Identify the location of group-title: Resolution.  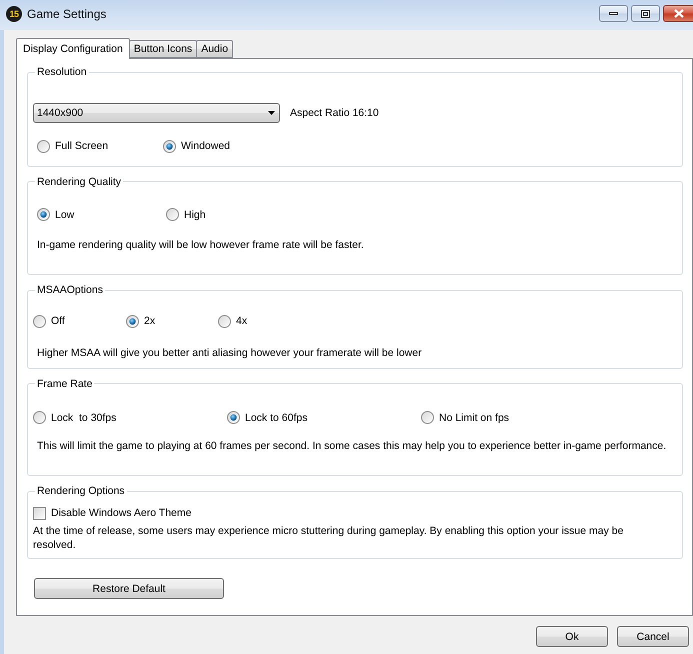
(62, 72).